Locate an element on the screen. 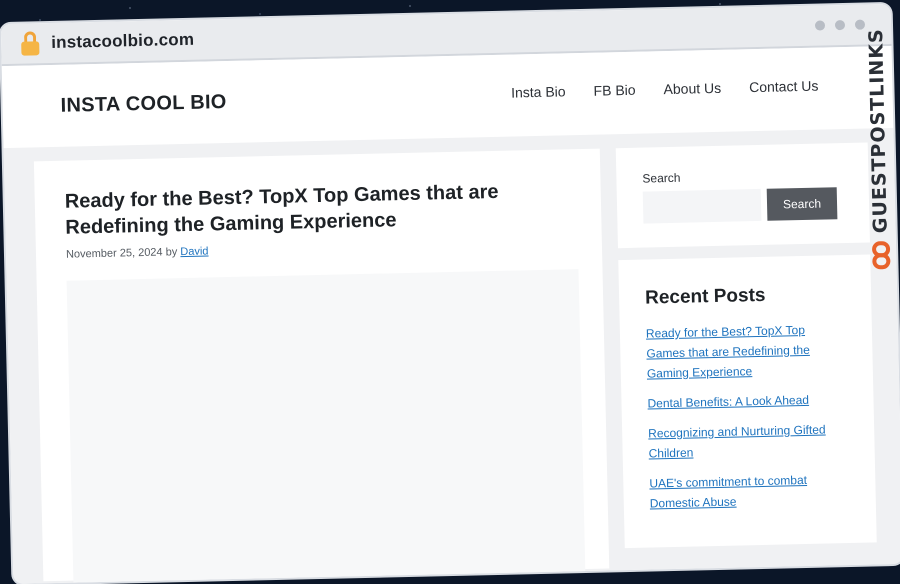 Image resolution: width=900 pixels, height=584 pixels. list-item: Dental Benefits: A Look Ahead is located at coordinates (747, 401).